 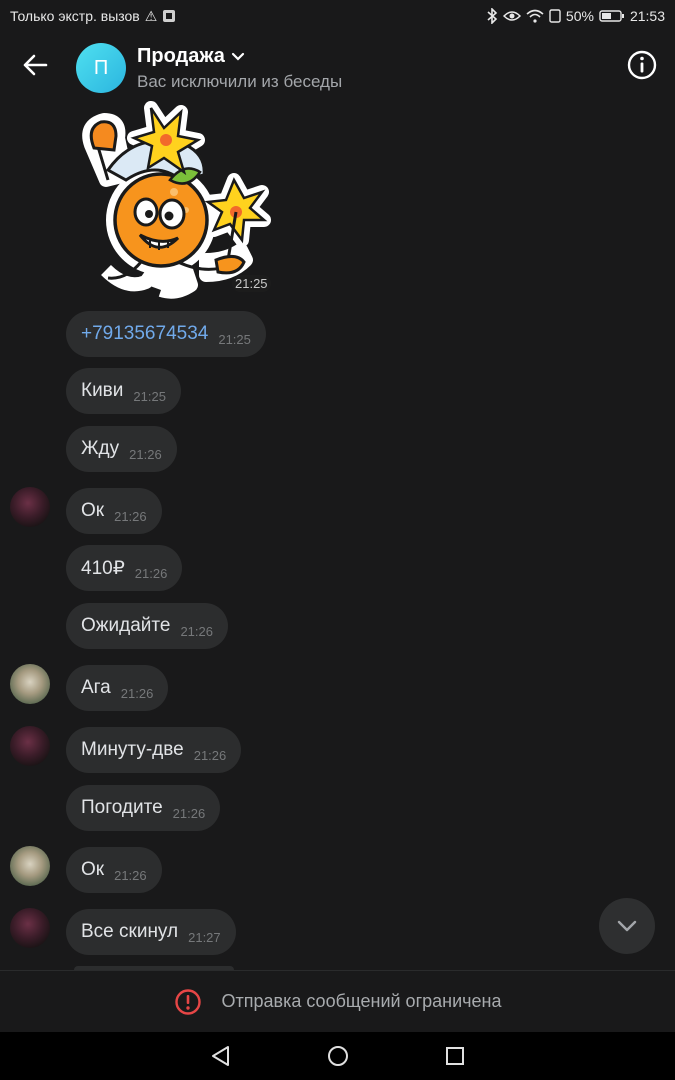 I want to click on warning-triangle-icon: ⚠, so click(x=151, y=15).